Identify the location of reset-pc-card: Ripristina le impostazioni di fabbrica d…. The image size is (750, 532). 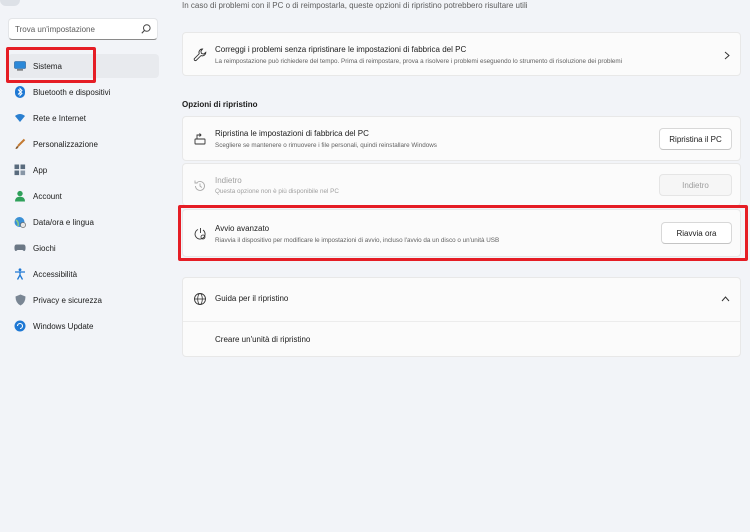
(461, 138).